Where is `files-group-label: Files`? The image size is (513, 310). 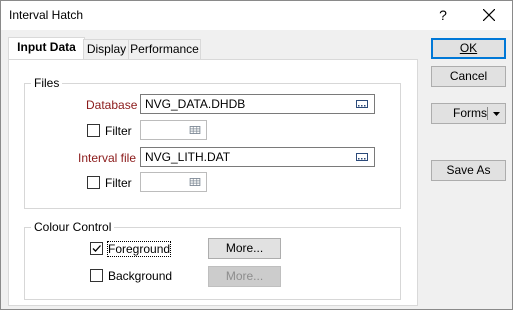 files-group-label: Files is located at coordinates (47, 83).